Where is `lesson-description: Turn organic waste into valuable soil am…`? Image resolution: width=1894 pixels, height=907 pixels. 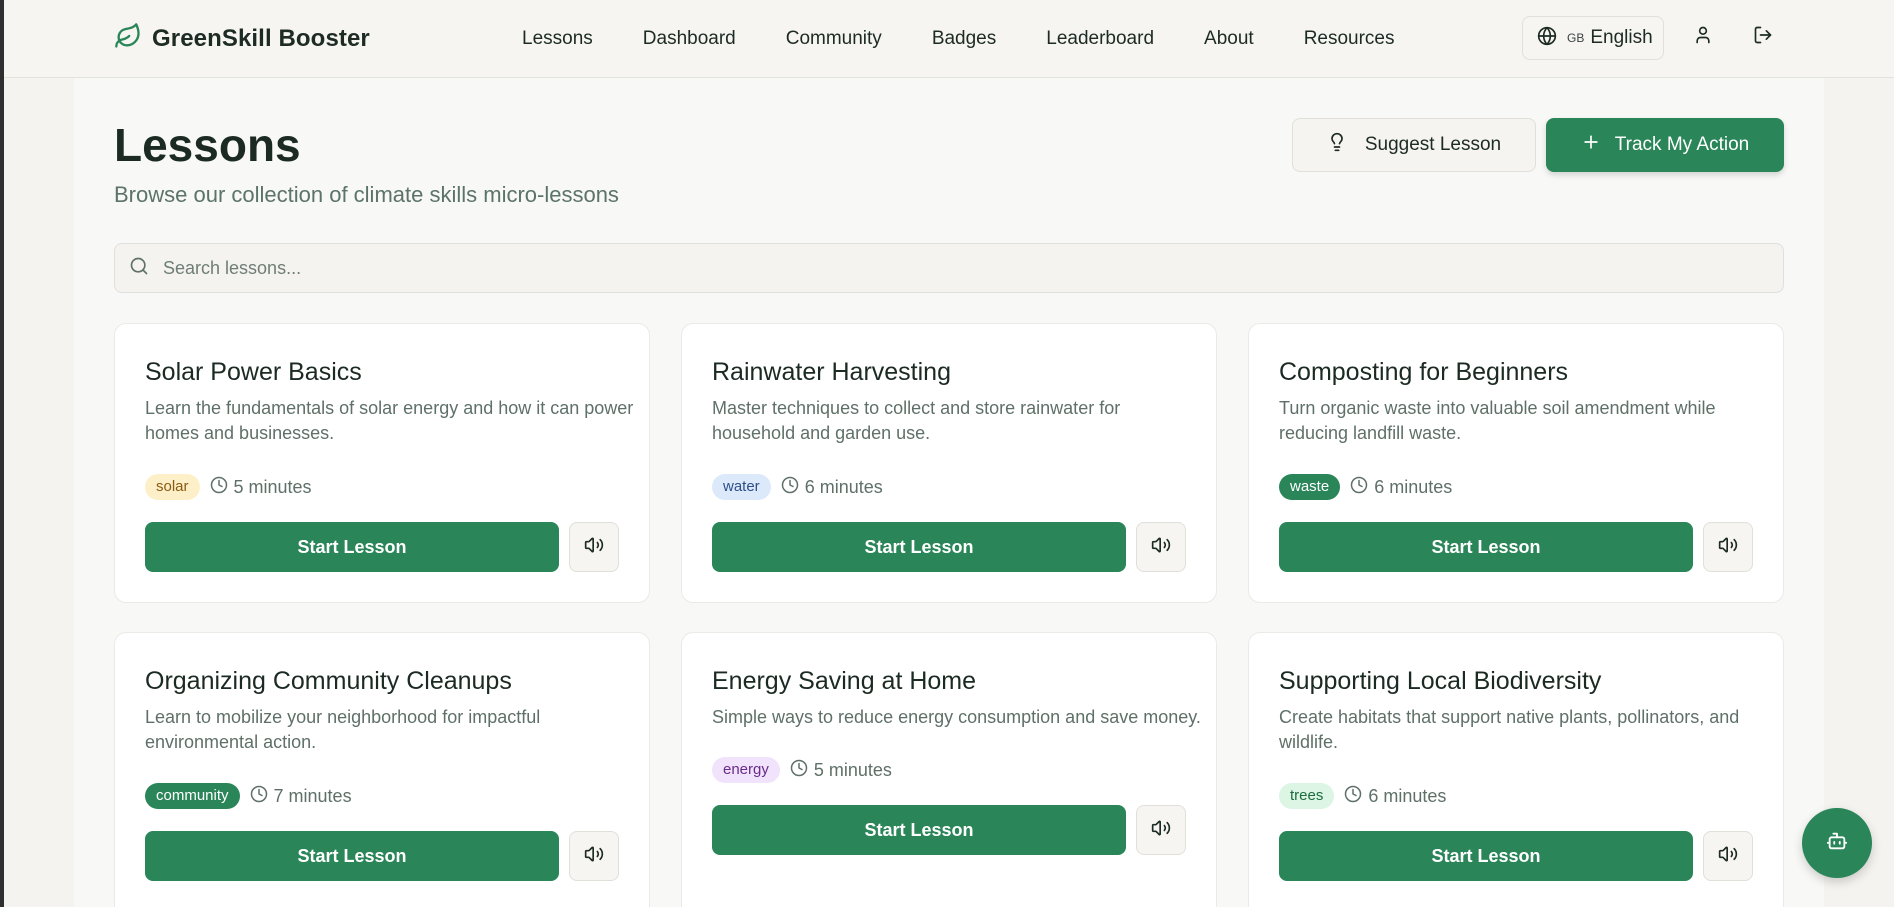
lesson-description: Turn organic waste into valuable soil am… is located at coordinates (1497, 420).